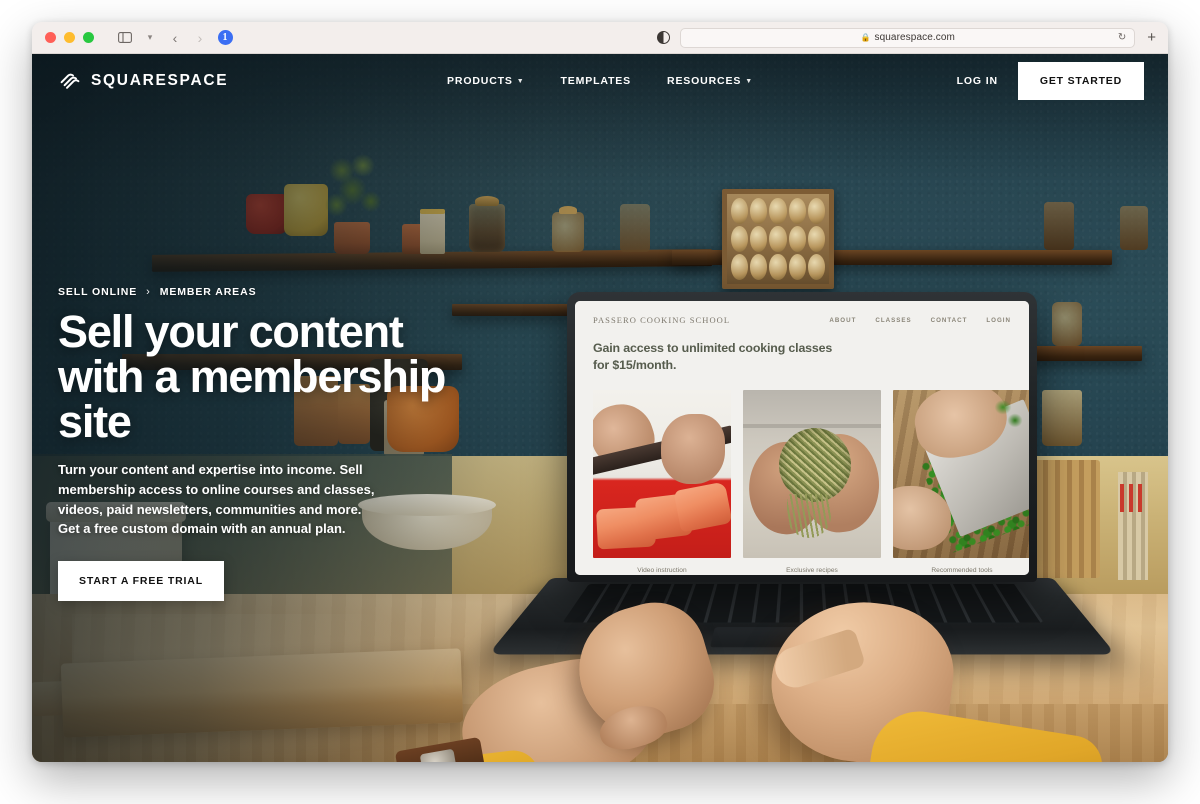 Image resolution: width=1200 pixels, height=804 pixels. I want to click on page-title: Sell your content with a membership site, so click(252, 376).